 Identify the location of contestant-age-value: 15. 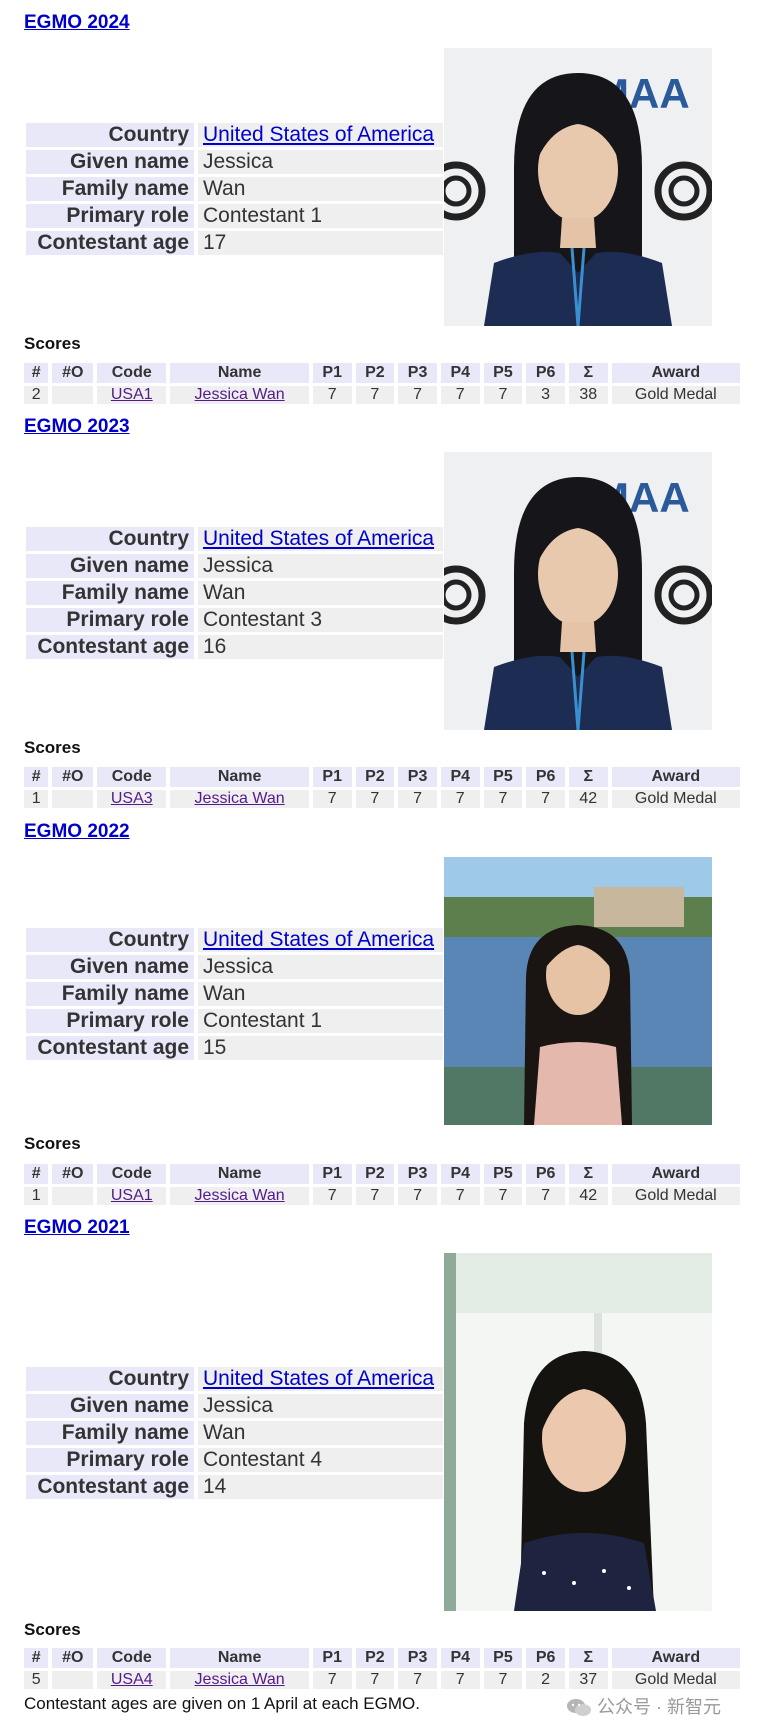
(318, 1048).